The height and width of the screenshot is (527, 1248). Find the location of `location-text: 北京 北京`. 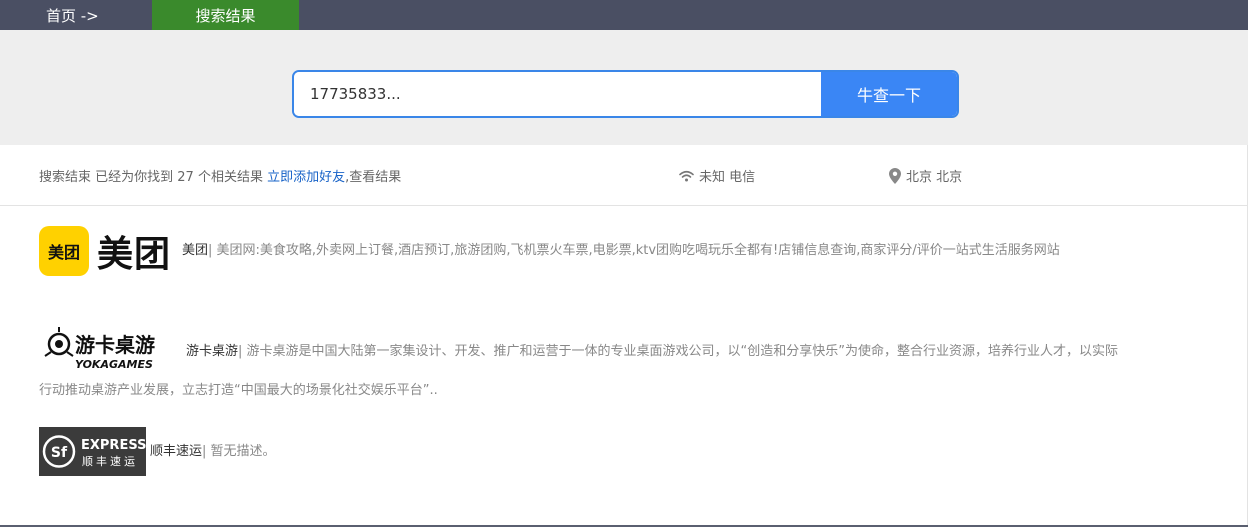

location-text: 北京 北京 is located at coordinates (934, 177).